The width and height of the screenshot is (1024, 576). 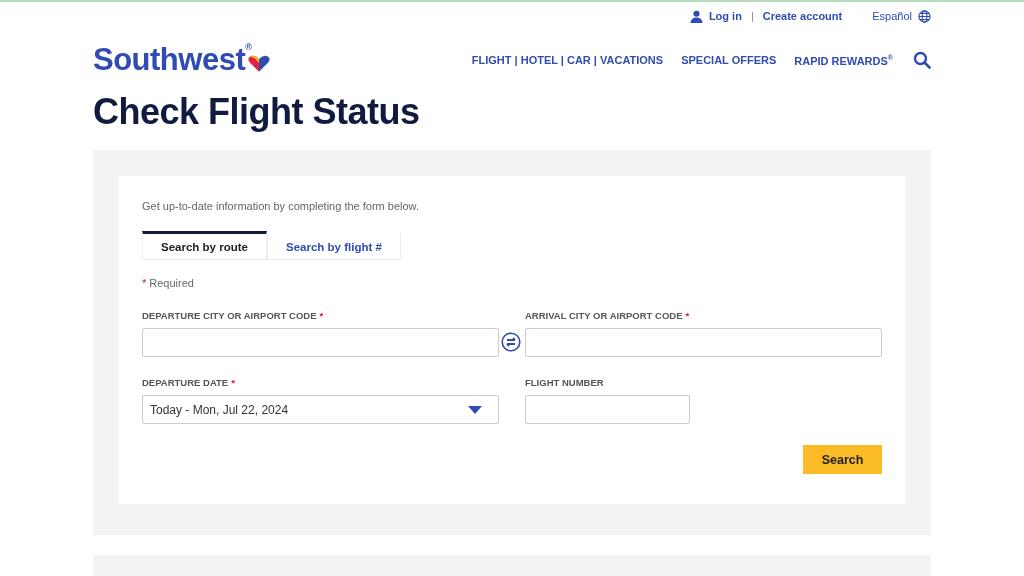 I want to click on tab: Search by flight #, so click(x=334, y=245).